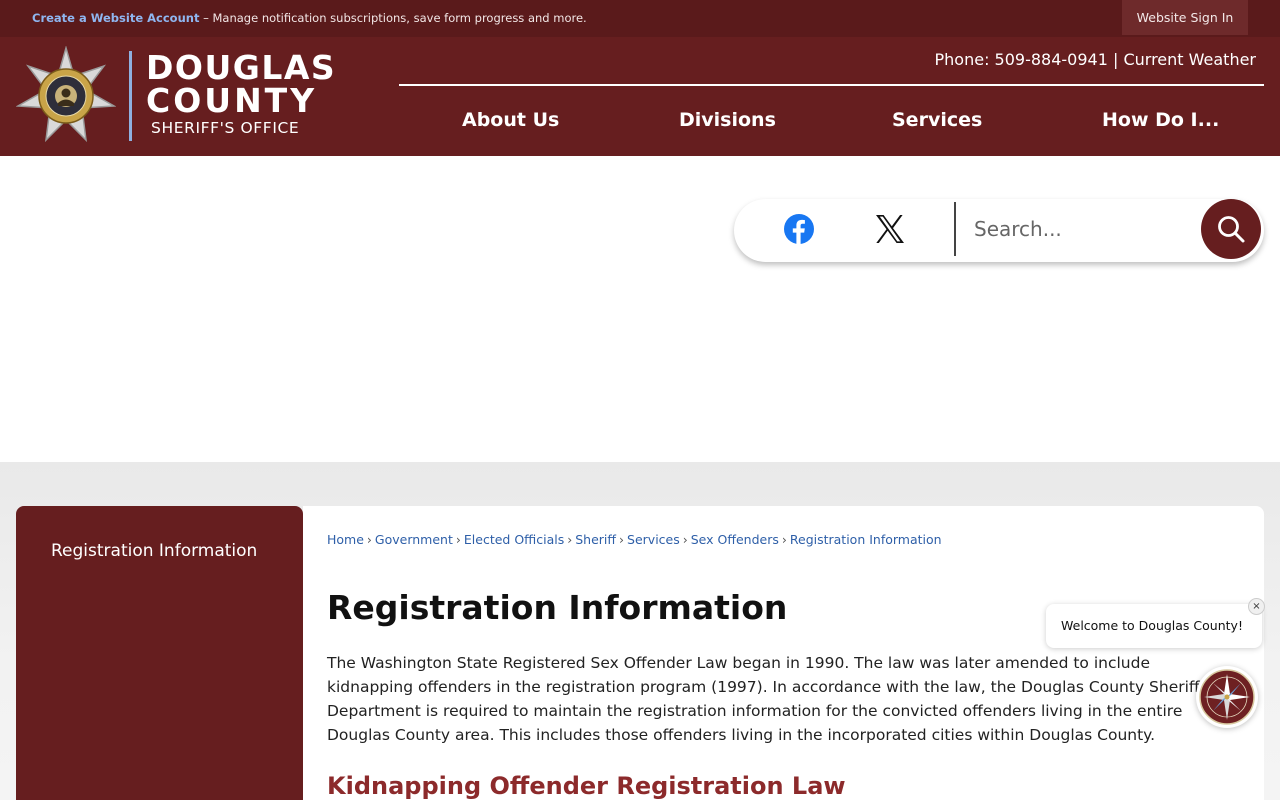 The height and width of the screenshot is (800, 1280). What do you see at coordinates (130, 96) in the screenshot?
I see `logo-divider` at bounding box center [130, 96].